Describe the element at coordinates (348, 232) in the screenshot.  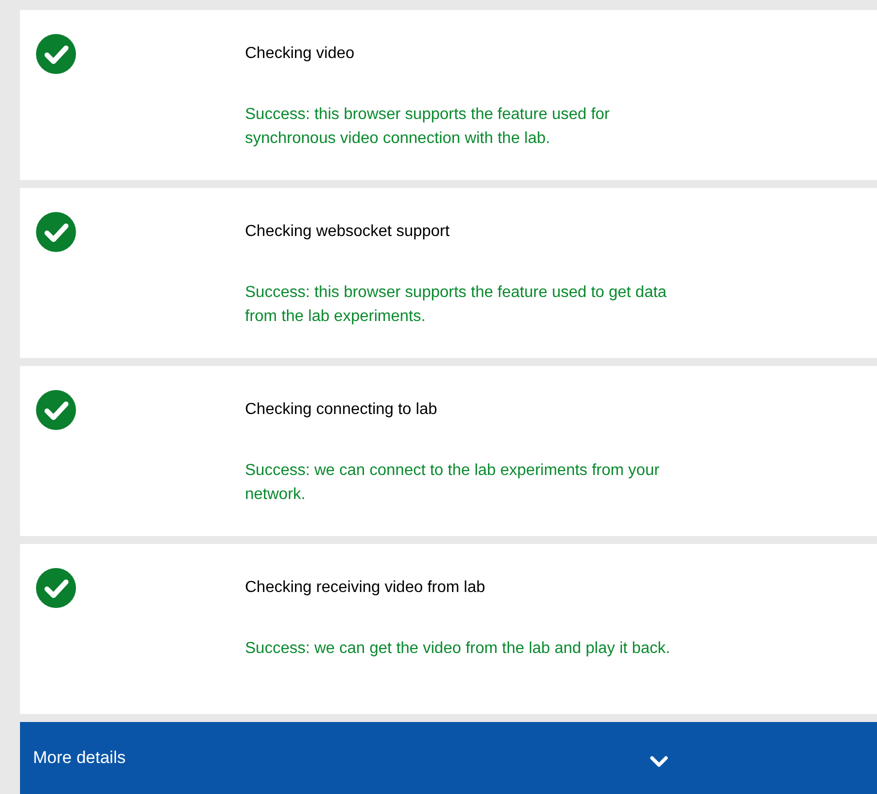
I see `check-title: Checking websocket support` at that location.